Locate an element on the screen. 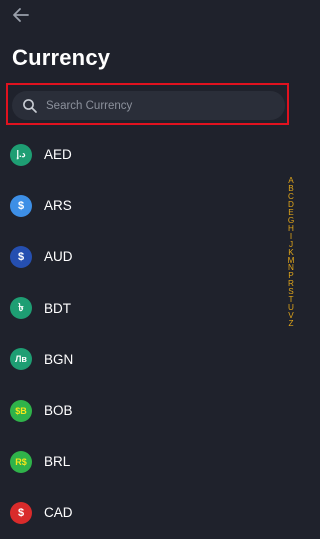 This screenshot has height=539, width=320. currency-code: BRL is located at coordinates (57, 462).